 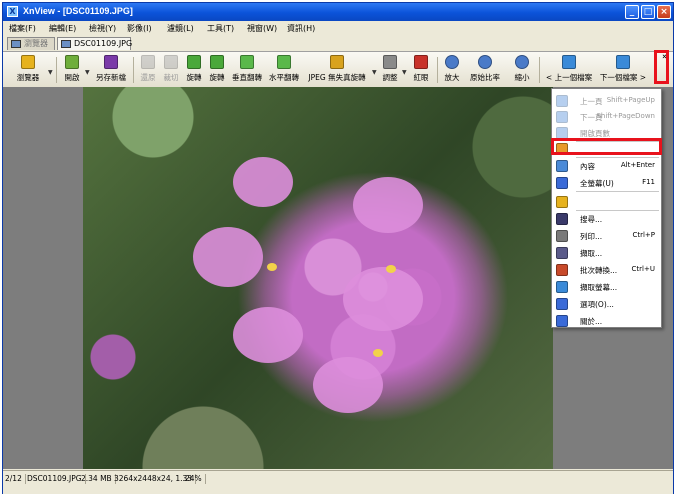 I want to click on tab-browser: 瀏覽器, so click(x=31, y=43).